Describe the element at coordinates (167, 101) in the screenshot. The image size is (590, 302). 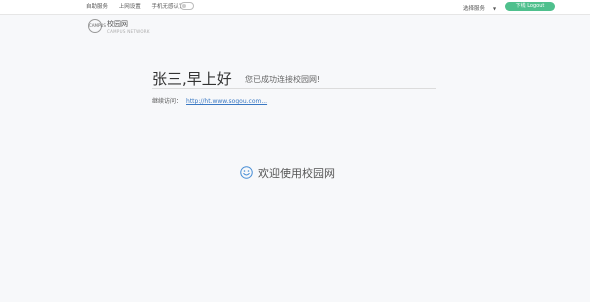
I see `continue-label: 继续访问：` at that location.